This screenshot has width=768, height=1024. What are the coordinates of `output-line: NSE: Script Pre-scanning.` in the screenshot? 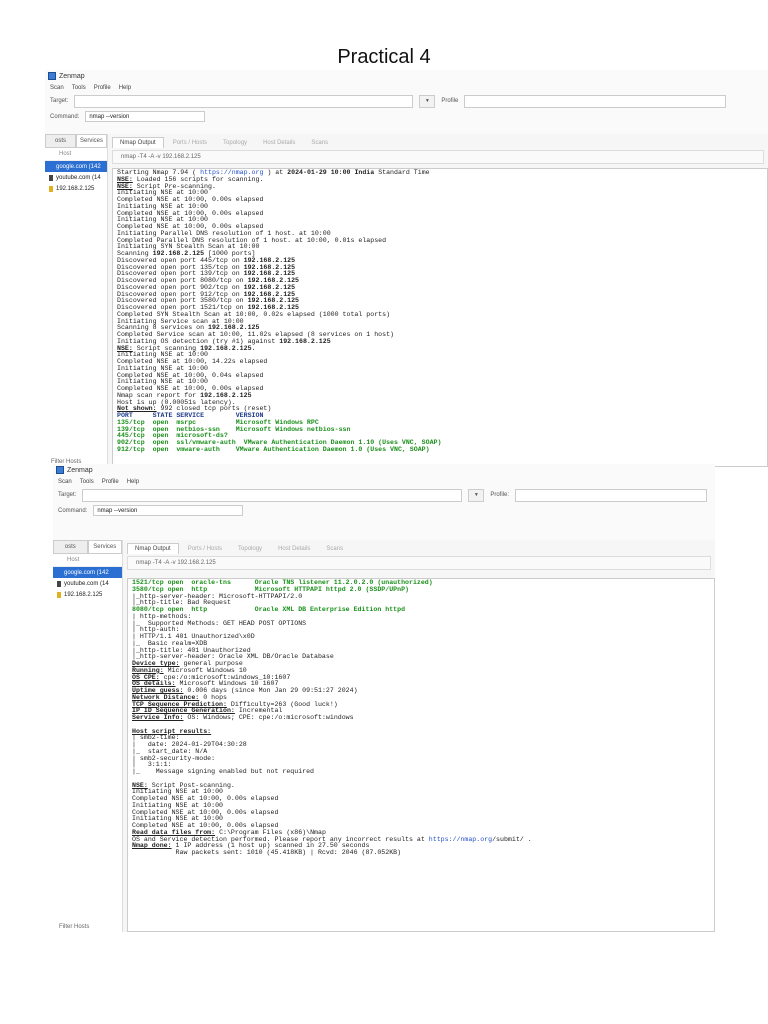 It's located at (440, 187).